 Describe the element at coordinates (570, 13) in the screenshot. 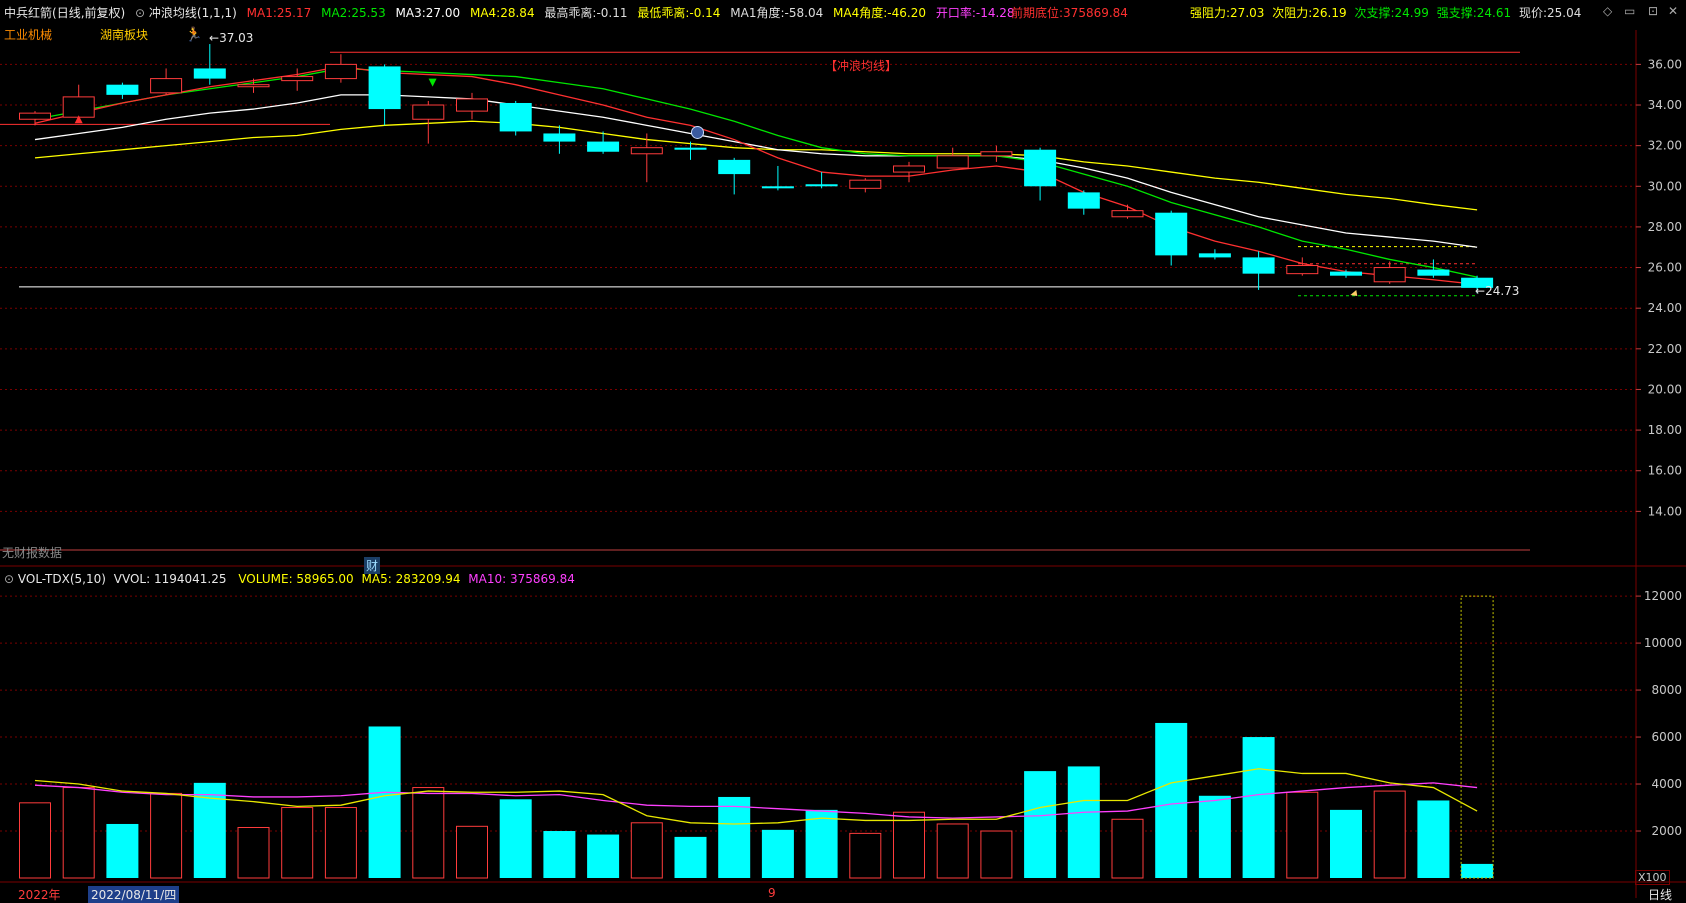

I see `high-dev-label: 最高乖离:` at that location.